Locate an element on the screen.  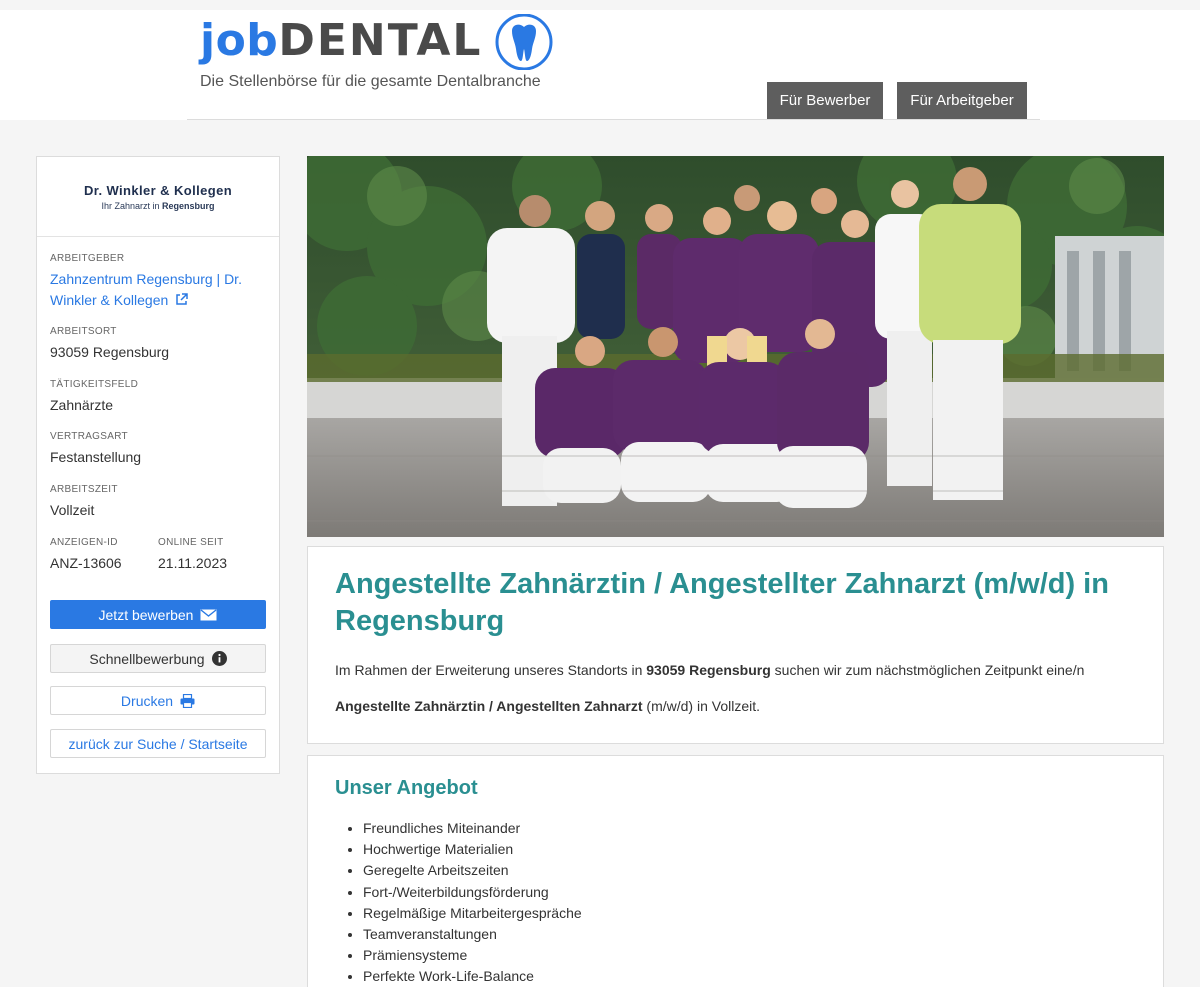
online-since-label: ONLINE SEIT is located at coordinates (191, 542).